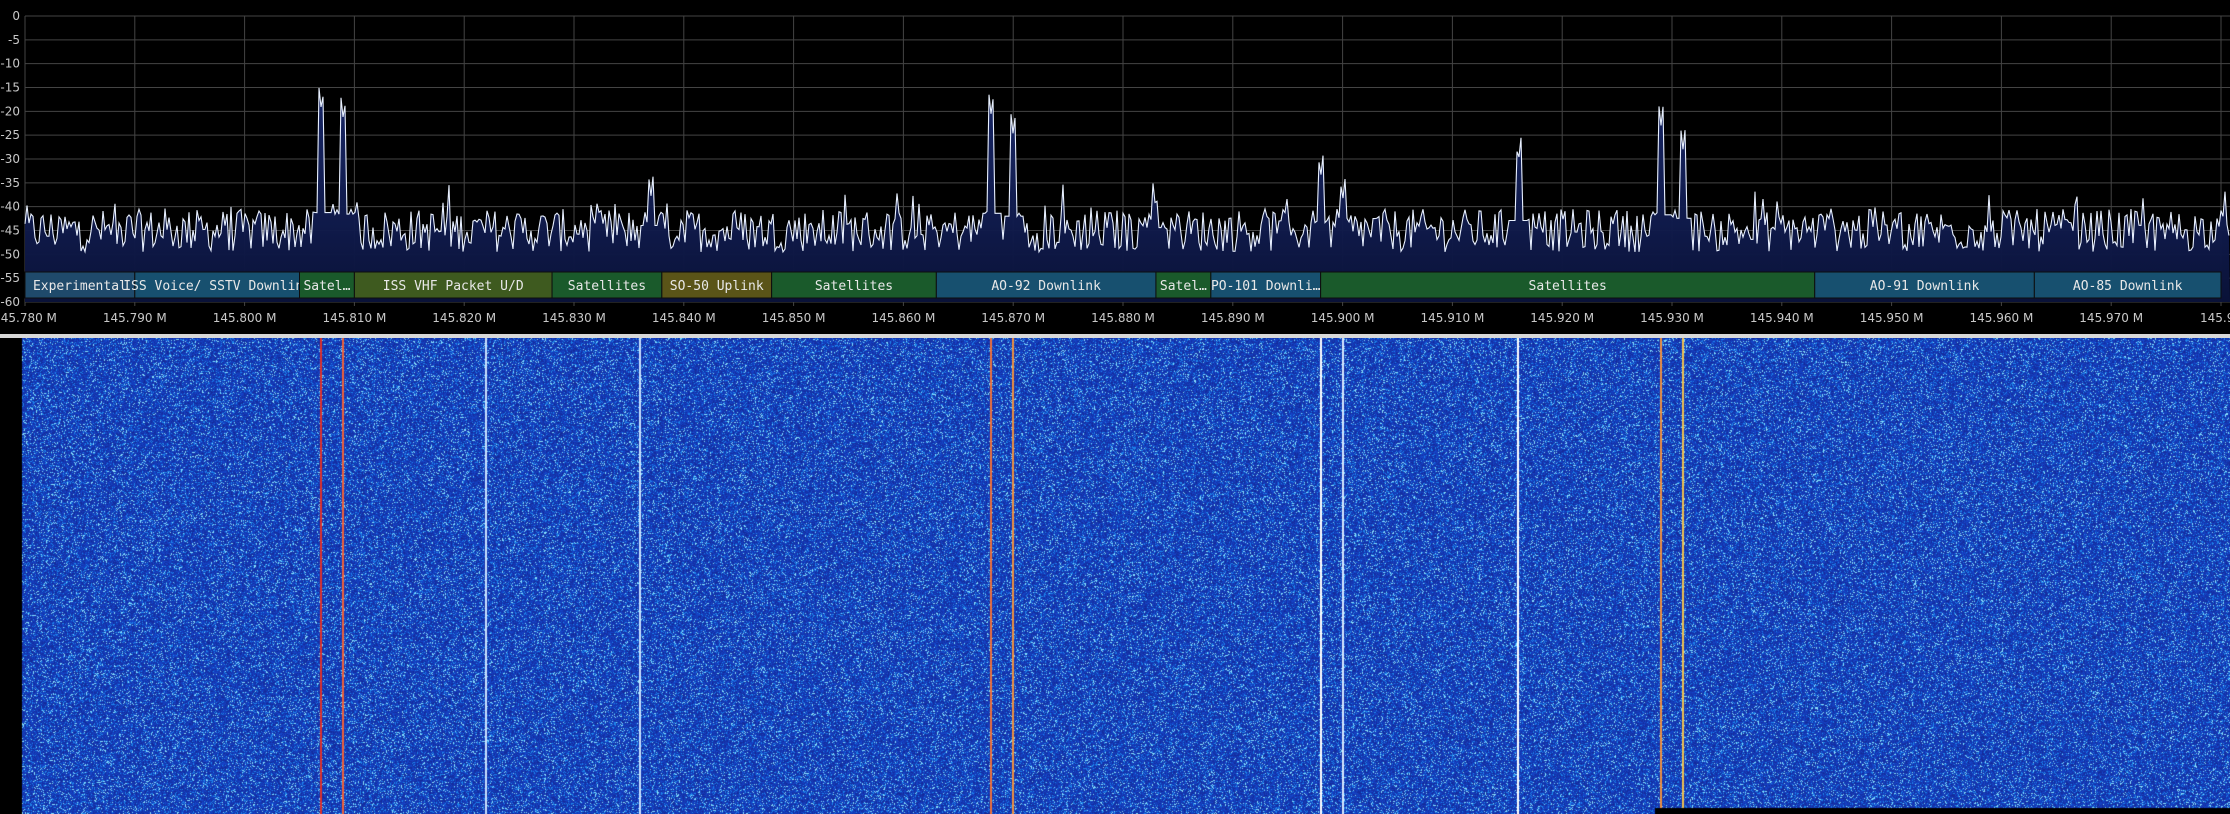  Describe the element at coordinates (28, 318) in the screenshot. I see `freq-axis-label: 145.780 M` at that location.